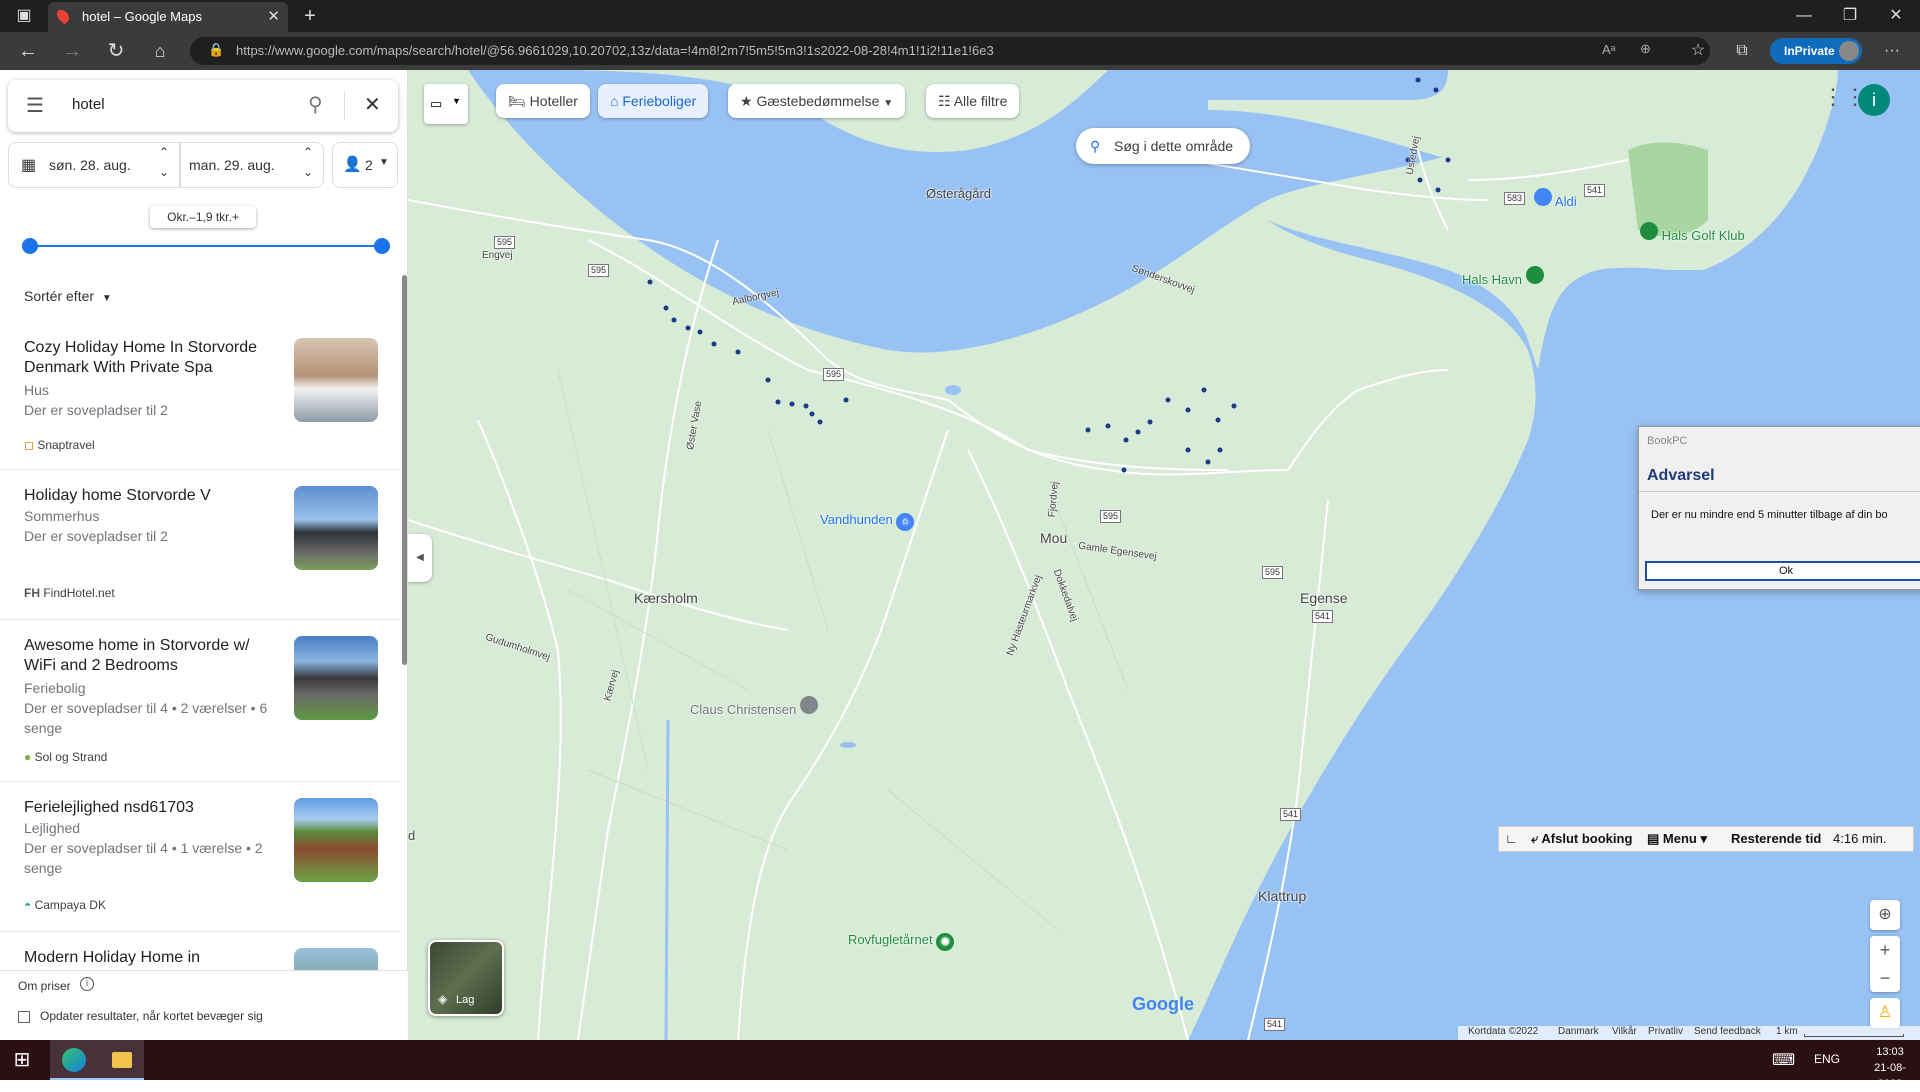 The height and width of the screenshot is (1092, 1920). I want to click on my-location-button: ⊕, so click(1885, 915).